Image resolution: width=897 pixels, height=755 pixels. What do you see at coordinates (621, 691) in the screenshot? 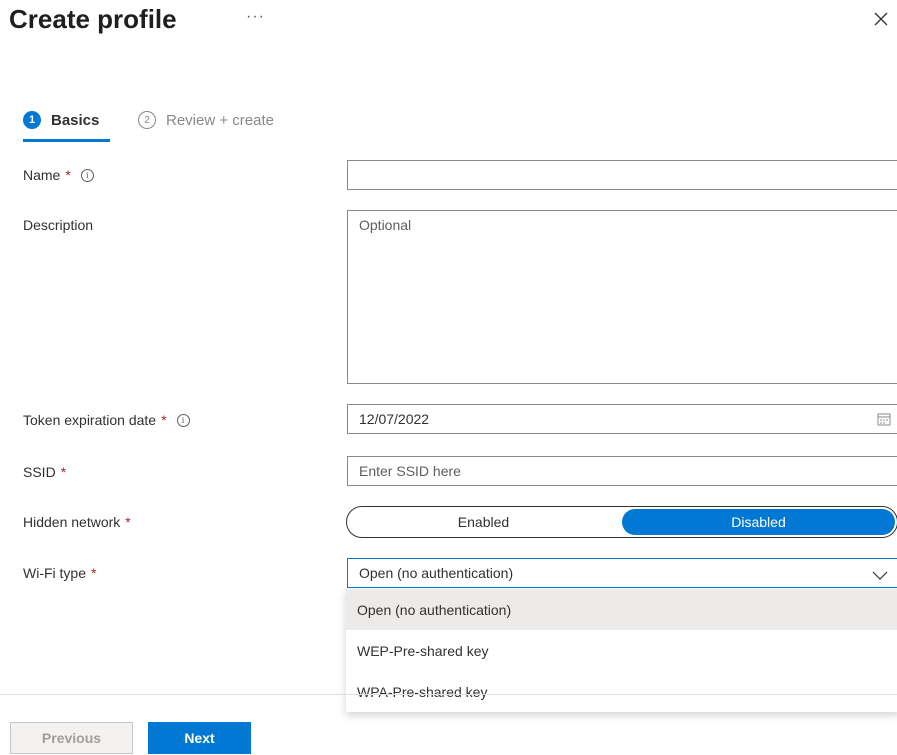
I see `dropdown-option: WPA-Pre-shared key` at bounding box center [621, 691].